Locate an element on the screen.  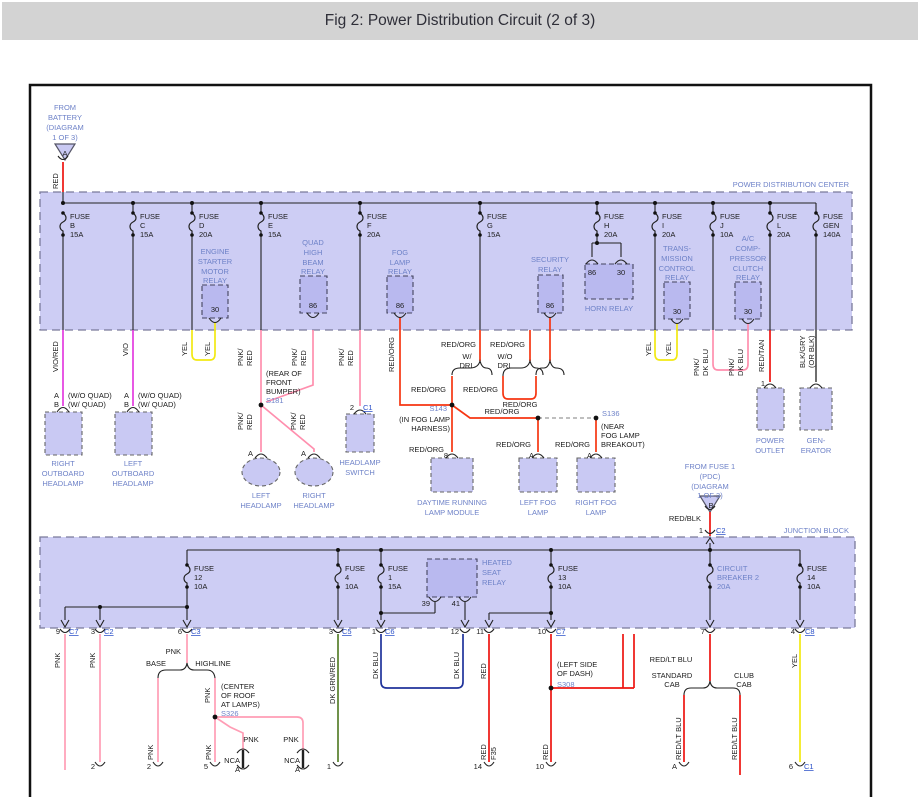
fuse-label: 12 is located at coordinates (198, 577).